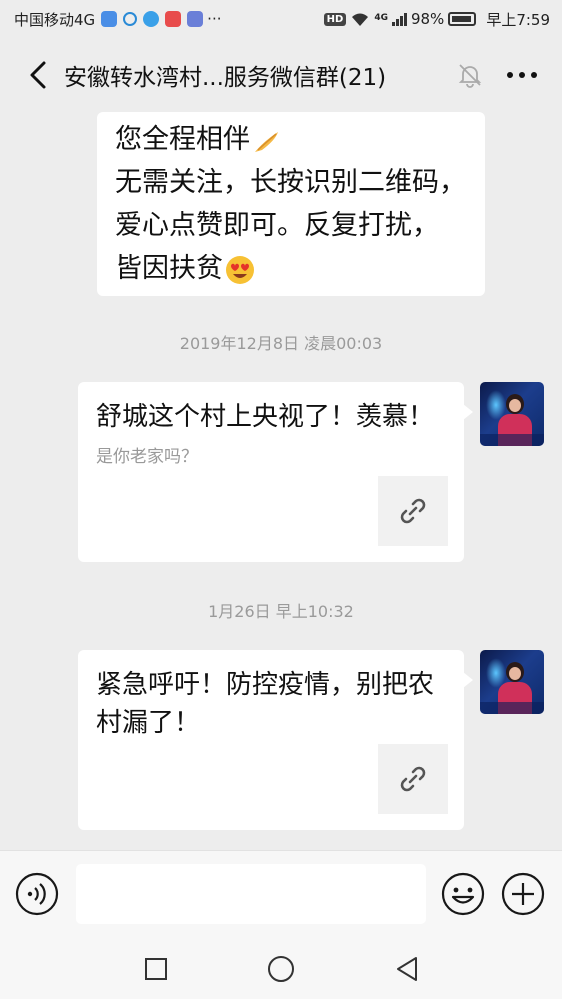  What do you see at coordinates (470, 75) in the screenshot?
I see `mute-bell-icon` at bounding box center [470, 75].